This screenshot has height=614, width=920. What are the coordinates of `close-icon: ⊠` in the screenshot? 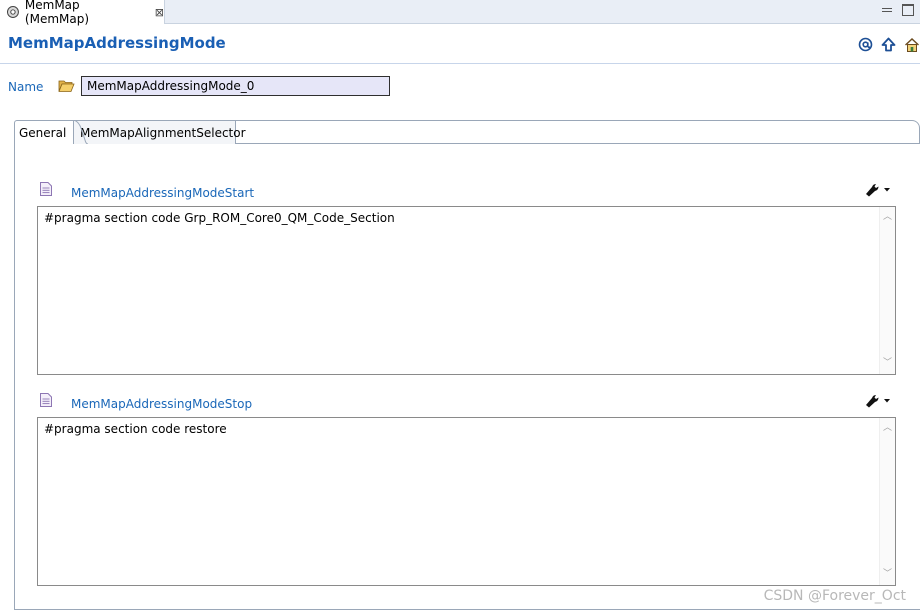 It's located at (159, 12).